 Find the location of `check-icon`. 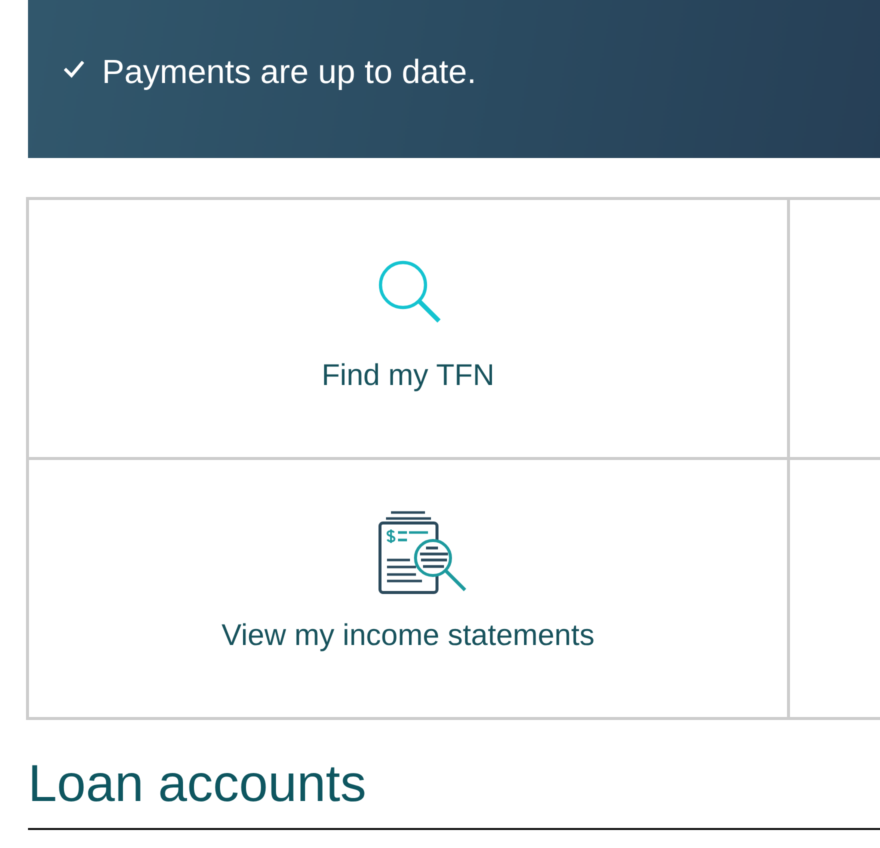

check-icon is located at coordinates (74, 69).